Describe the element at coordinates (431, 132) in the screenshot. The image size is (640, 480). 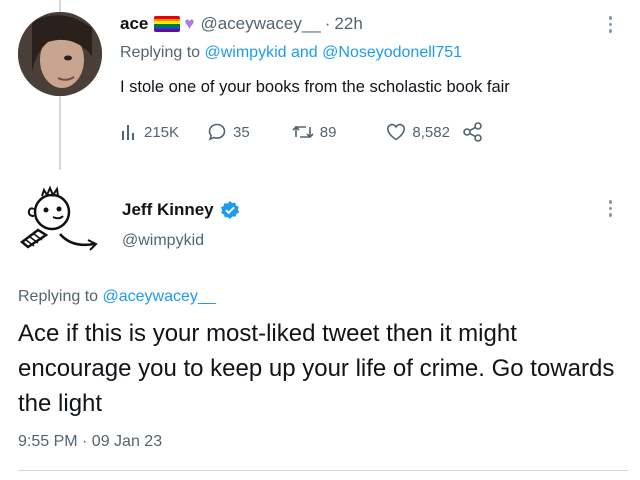
I see `like-count: 8,582` at that location.